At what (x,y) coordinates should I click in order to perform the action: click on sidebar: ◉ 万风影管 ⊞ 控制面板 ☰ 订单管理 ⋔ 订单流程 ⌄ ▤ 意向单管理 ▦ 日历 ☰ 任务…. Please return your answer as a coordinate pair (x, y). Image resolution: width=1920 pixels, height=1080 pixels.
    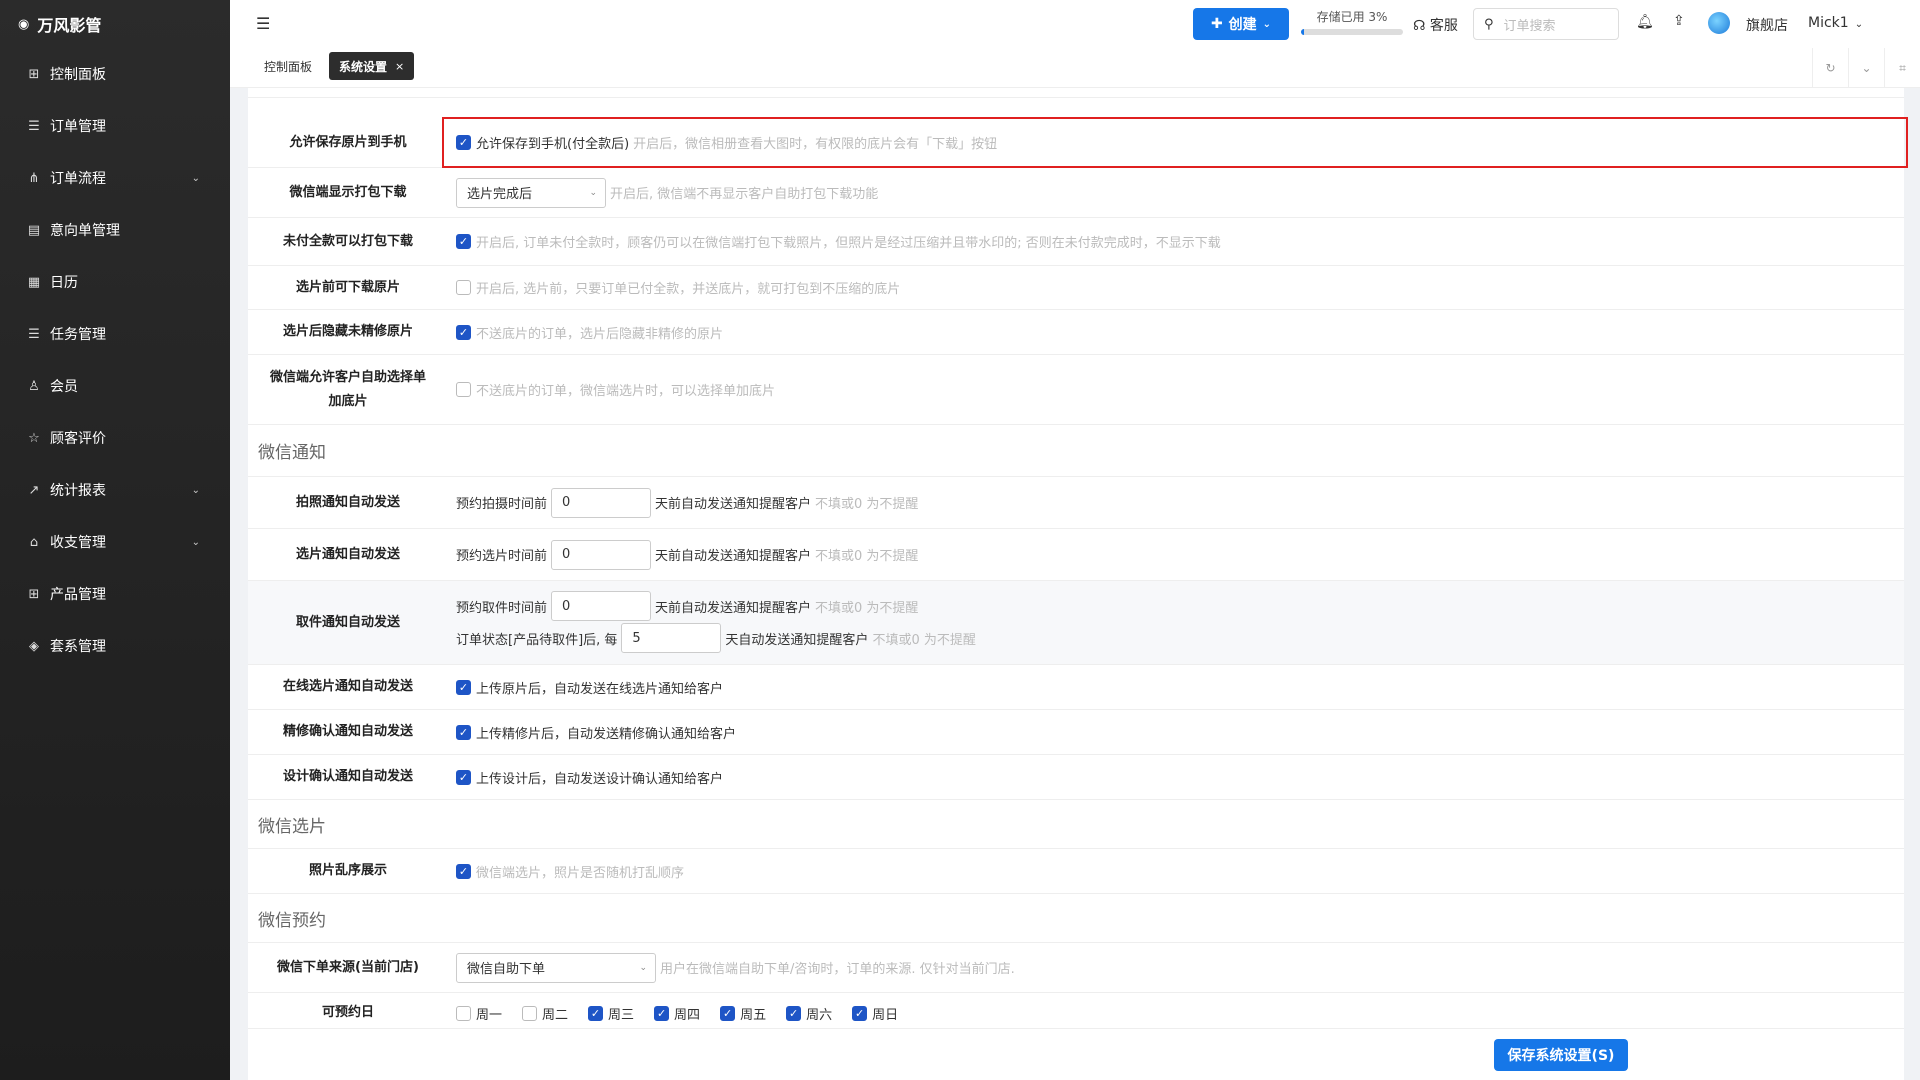
    Looking at the image, I should click on (115, 540).